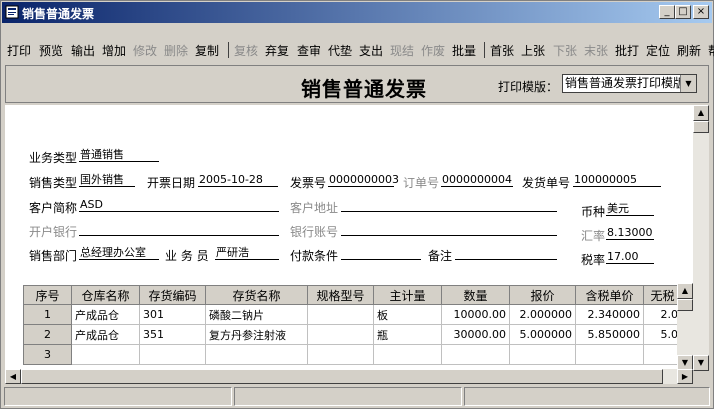 This screenshot has height=409, width=714. Describe the element at coordinates (172, 314) in the screenshot. I see `table-cell: 301` at that location.